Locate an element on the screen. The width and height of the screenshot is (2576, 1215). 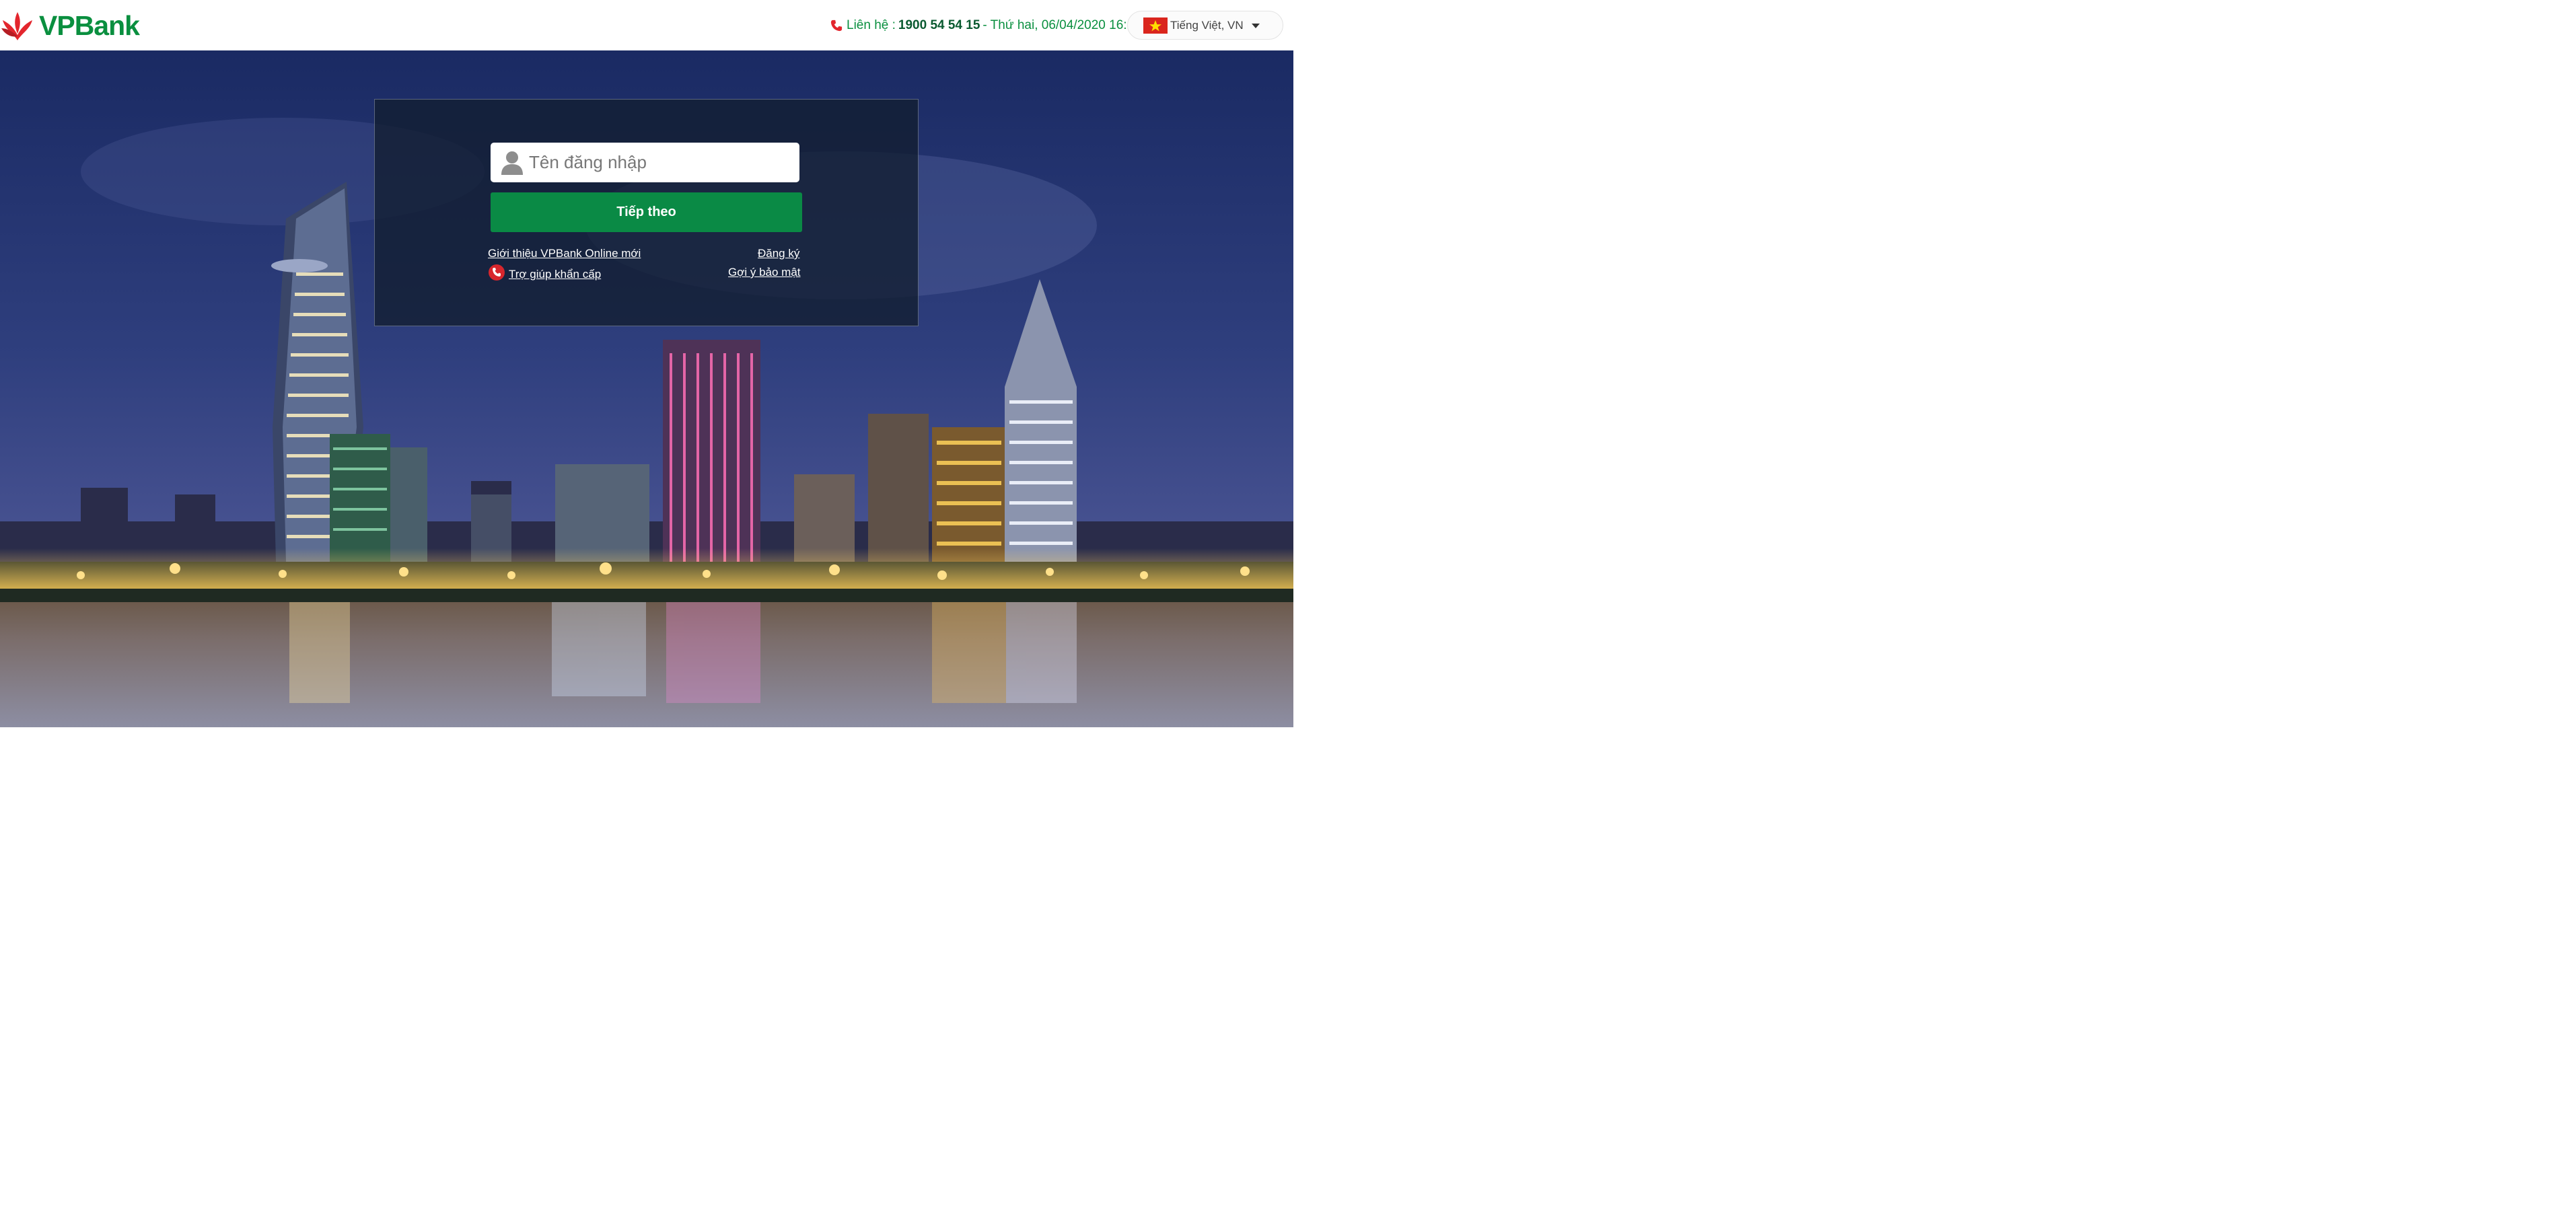
emergency-help: Trợ giúp khẩn cấp is located at coordinates (544, 273).